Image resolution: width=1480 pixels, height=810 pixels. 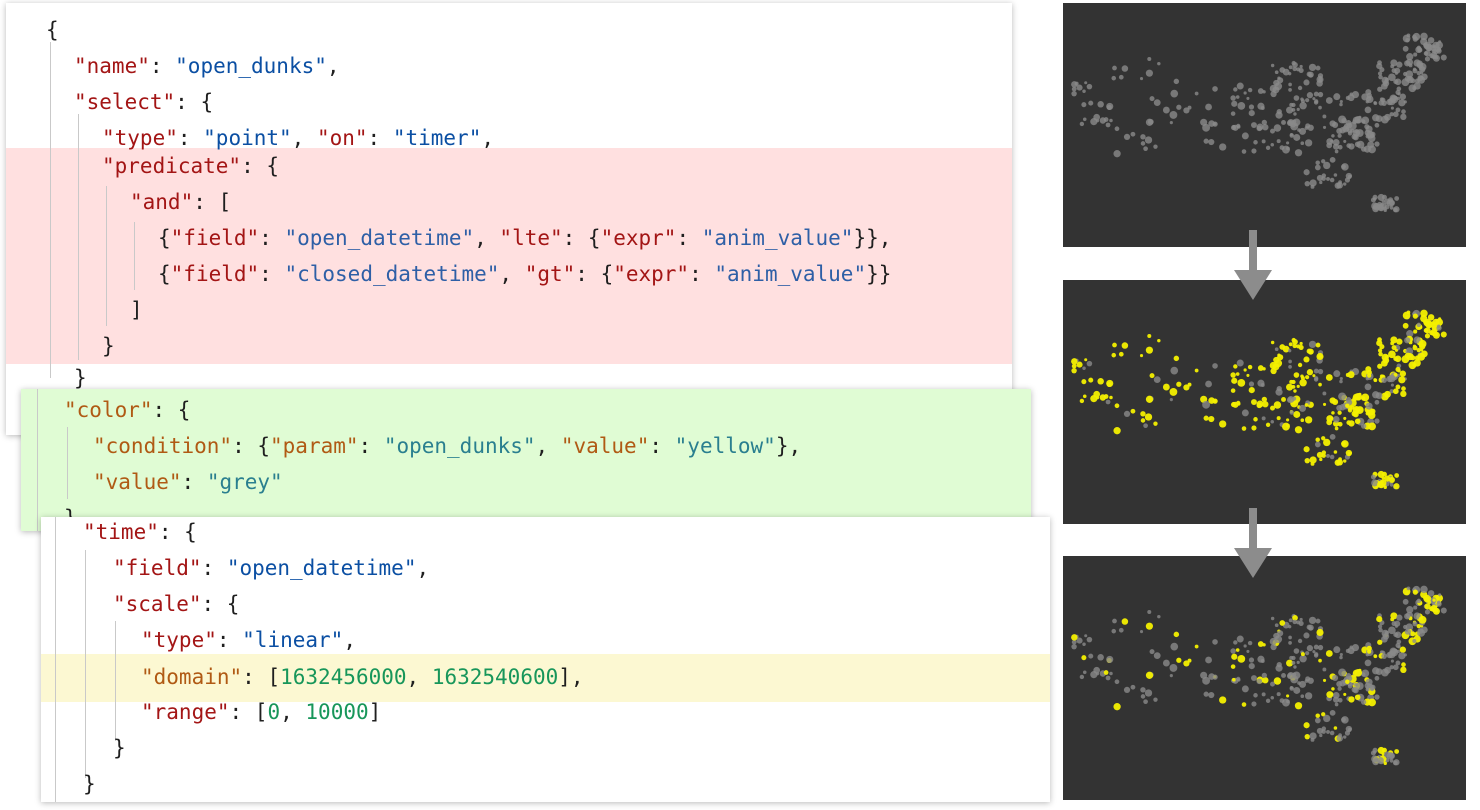 What do you see at coordinates (137, 482) in the screenshot?
I see `json-key: "value"` at bounding box center [137, 482].